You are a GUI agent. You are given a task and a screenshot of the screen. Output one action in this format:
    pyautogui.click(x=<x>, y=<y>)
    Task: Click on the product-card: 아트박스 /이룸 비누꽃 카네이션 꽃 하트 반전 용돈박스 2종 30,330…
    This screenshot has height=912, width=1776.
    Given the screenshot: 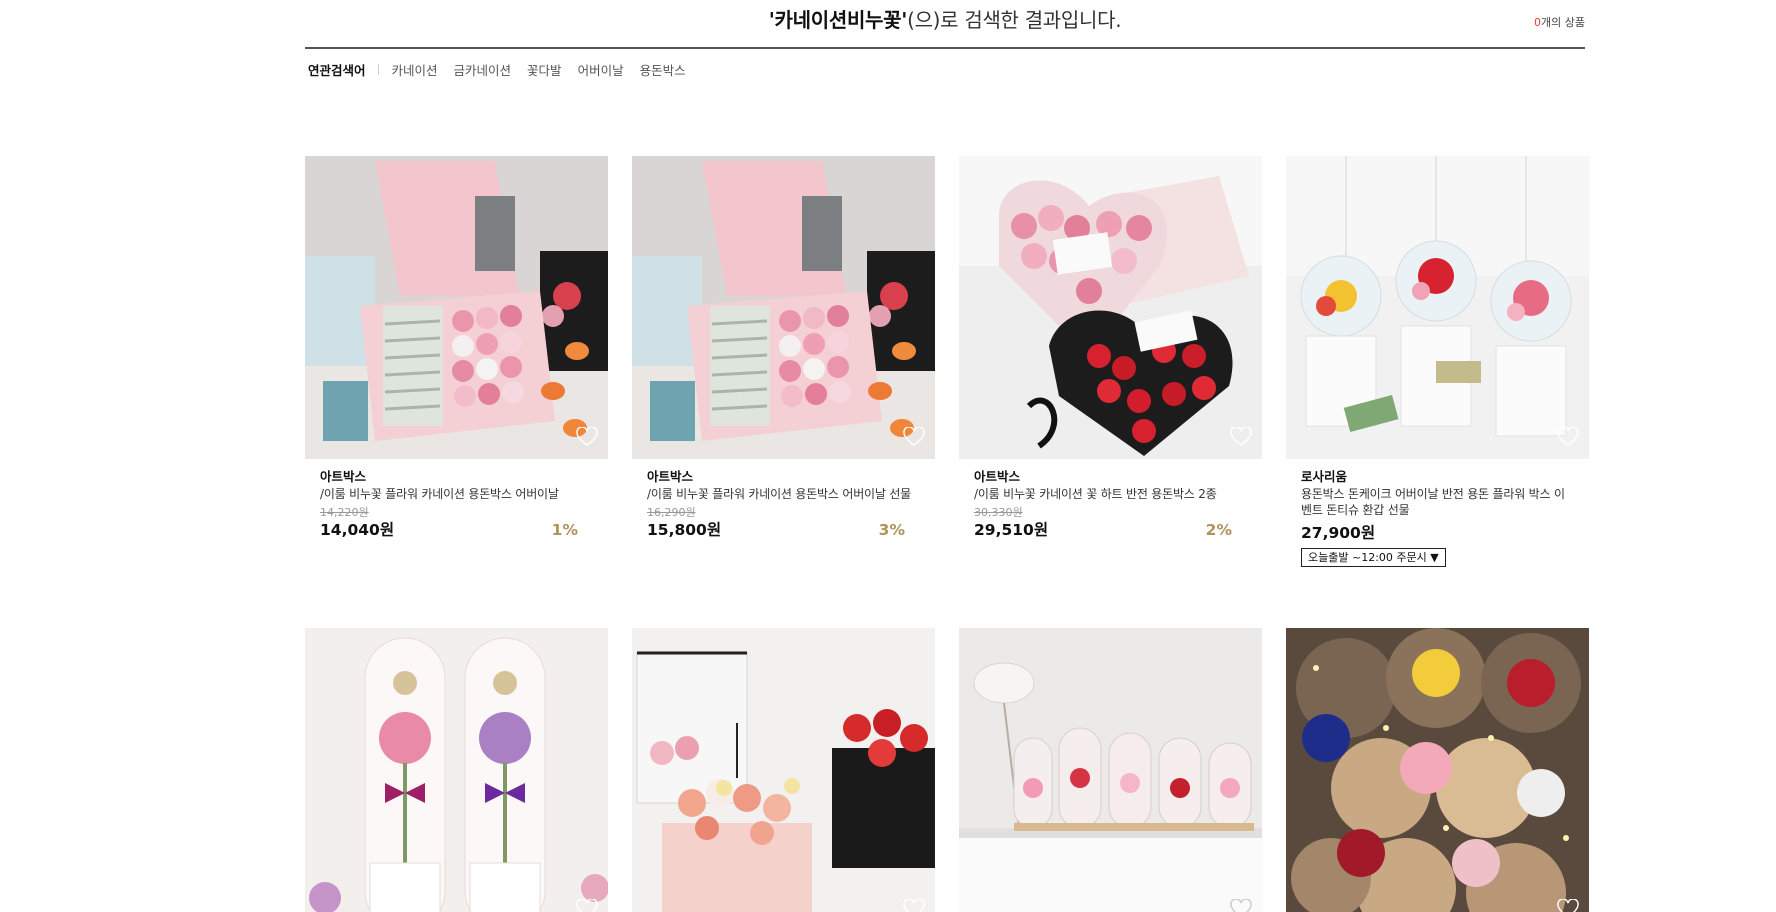 What is the action you would take?
    pyautogui.click(x=1110, y=348)
    